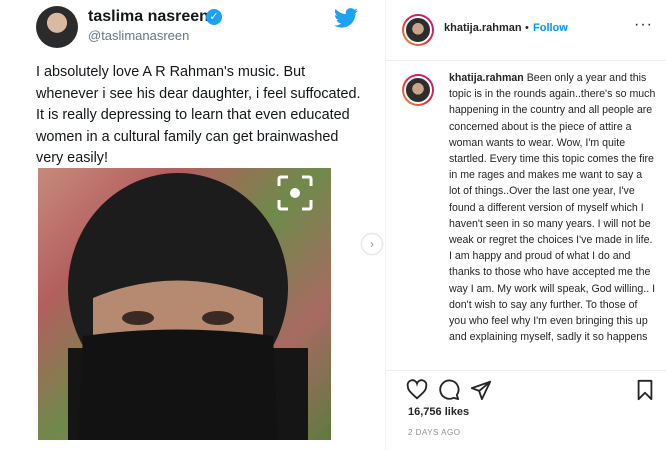 The image size is (666, 450). Describe the element at coordinates (434, 432) in the screenshot. I see `post-date: 2 DAYS AGO` at that location.